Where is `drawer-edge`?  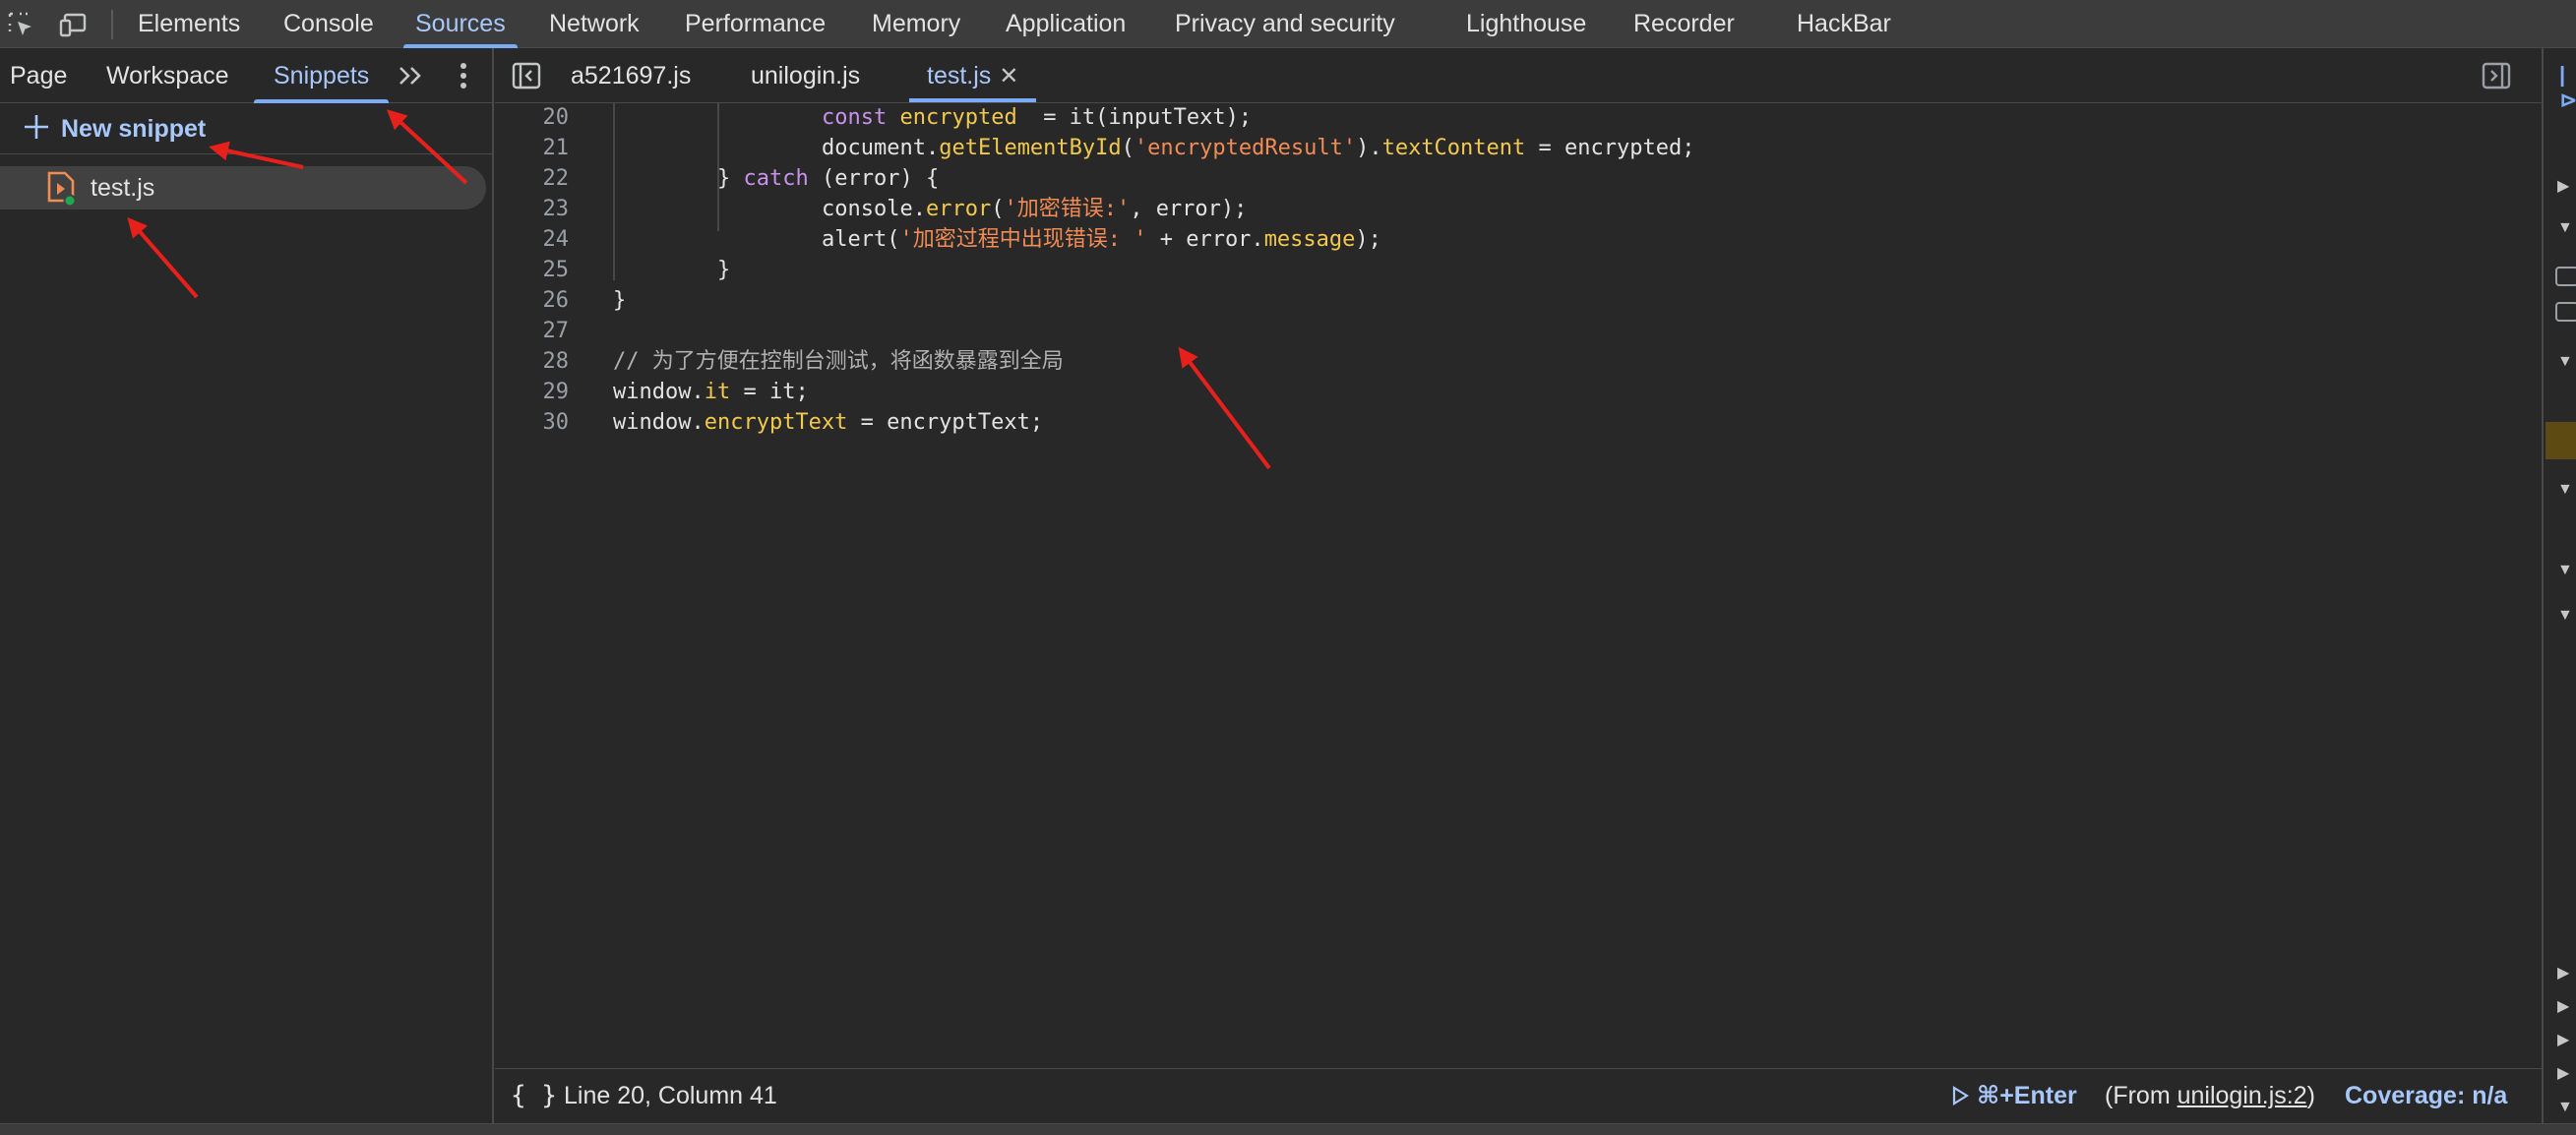 drawer-edge is located at coordinates (1288, 1129).